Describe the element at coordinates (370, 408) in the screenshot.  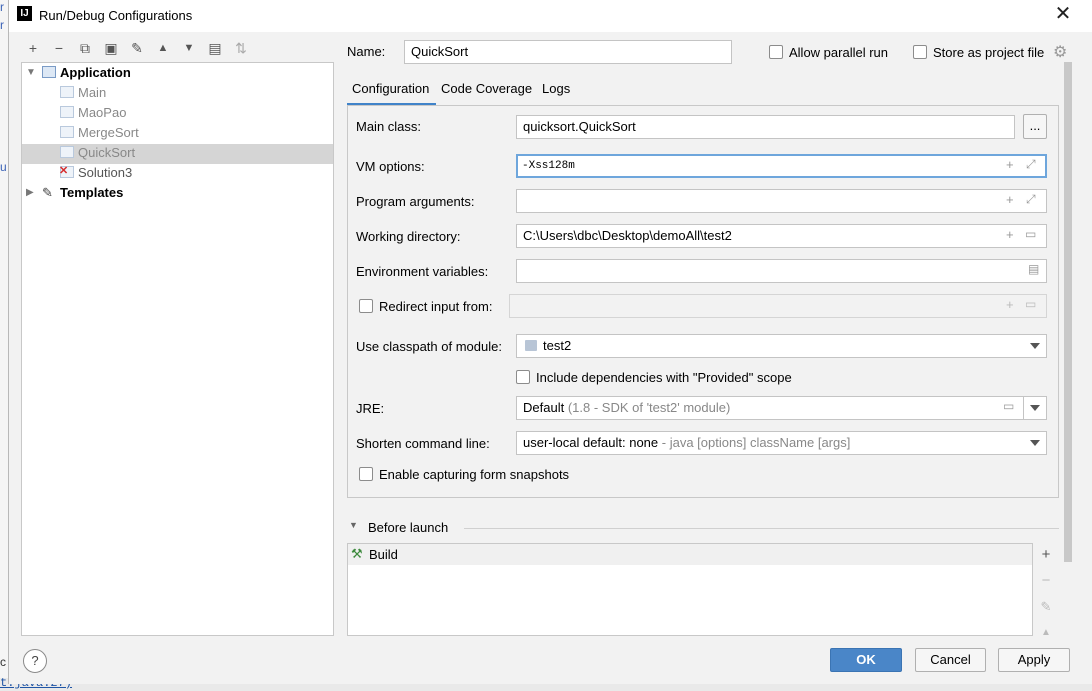
I see `jre-label: JRE:` at that location.